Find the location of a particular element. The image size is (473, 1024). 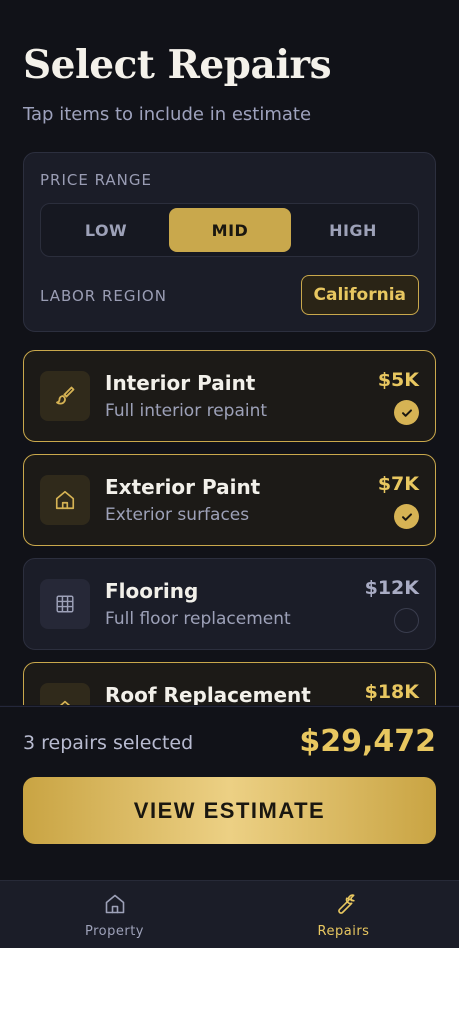

labor-region-selector: California is located at coordinates (359, 295).